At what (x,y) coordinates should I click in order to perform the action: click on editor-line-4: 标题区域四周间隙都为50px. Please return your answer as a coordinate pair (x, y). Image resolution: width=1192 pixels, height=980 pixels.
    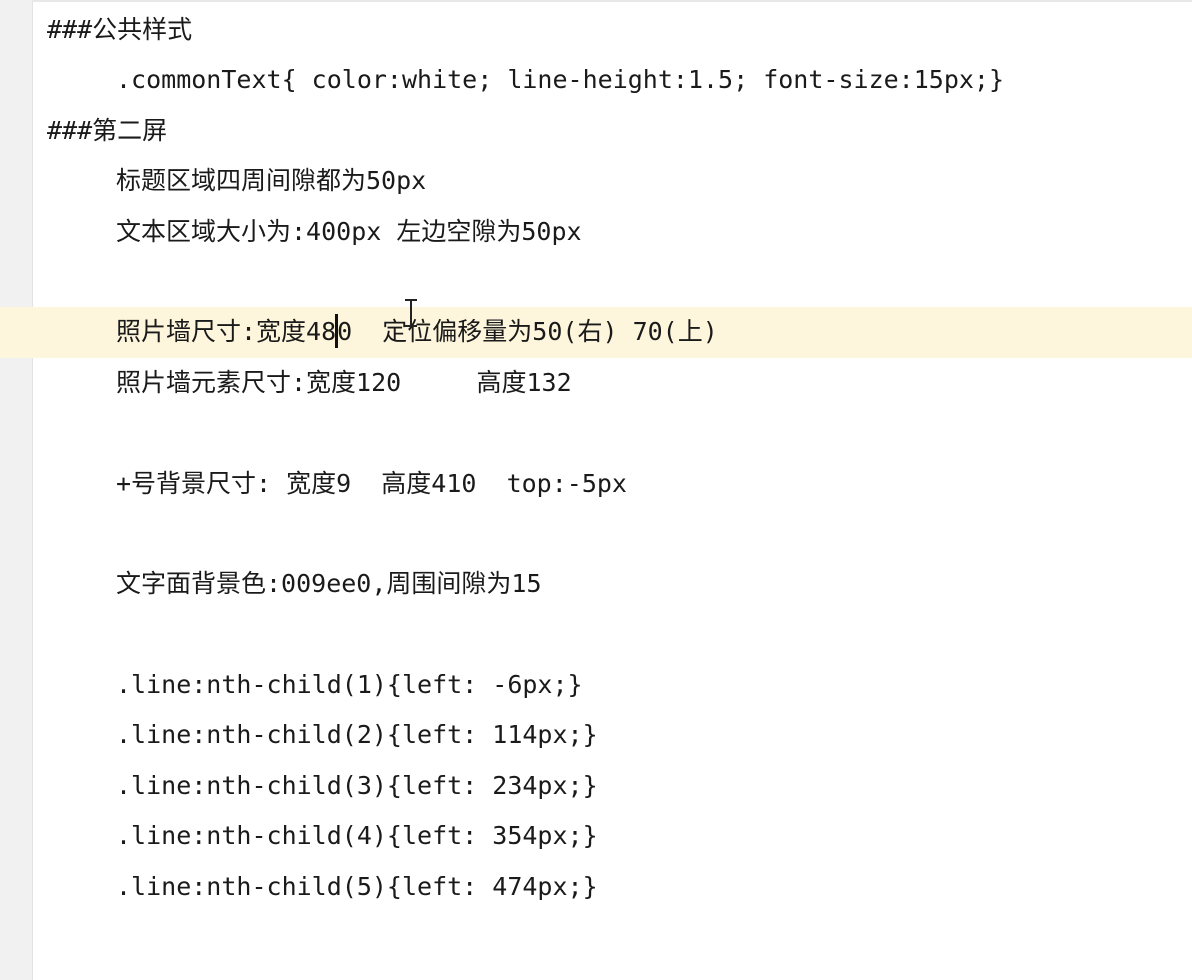
    Looking at the image, I should click on (612, 181).